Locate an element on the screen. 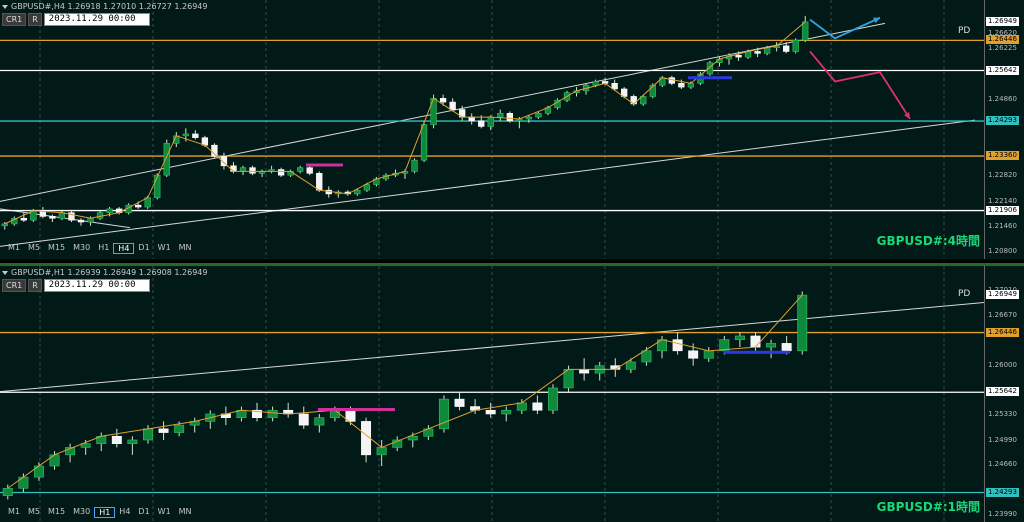 Image resolution: width=1024 pixels, height=522 pixels. h1-trade-panel: CR1 R 2023.11.29 00:00 is located at coordinates (76, 285).